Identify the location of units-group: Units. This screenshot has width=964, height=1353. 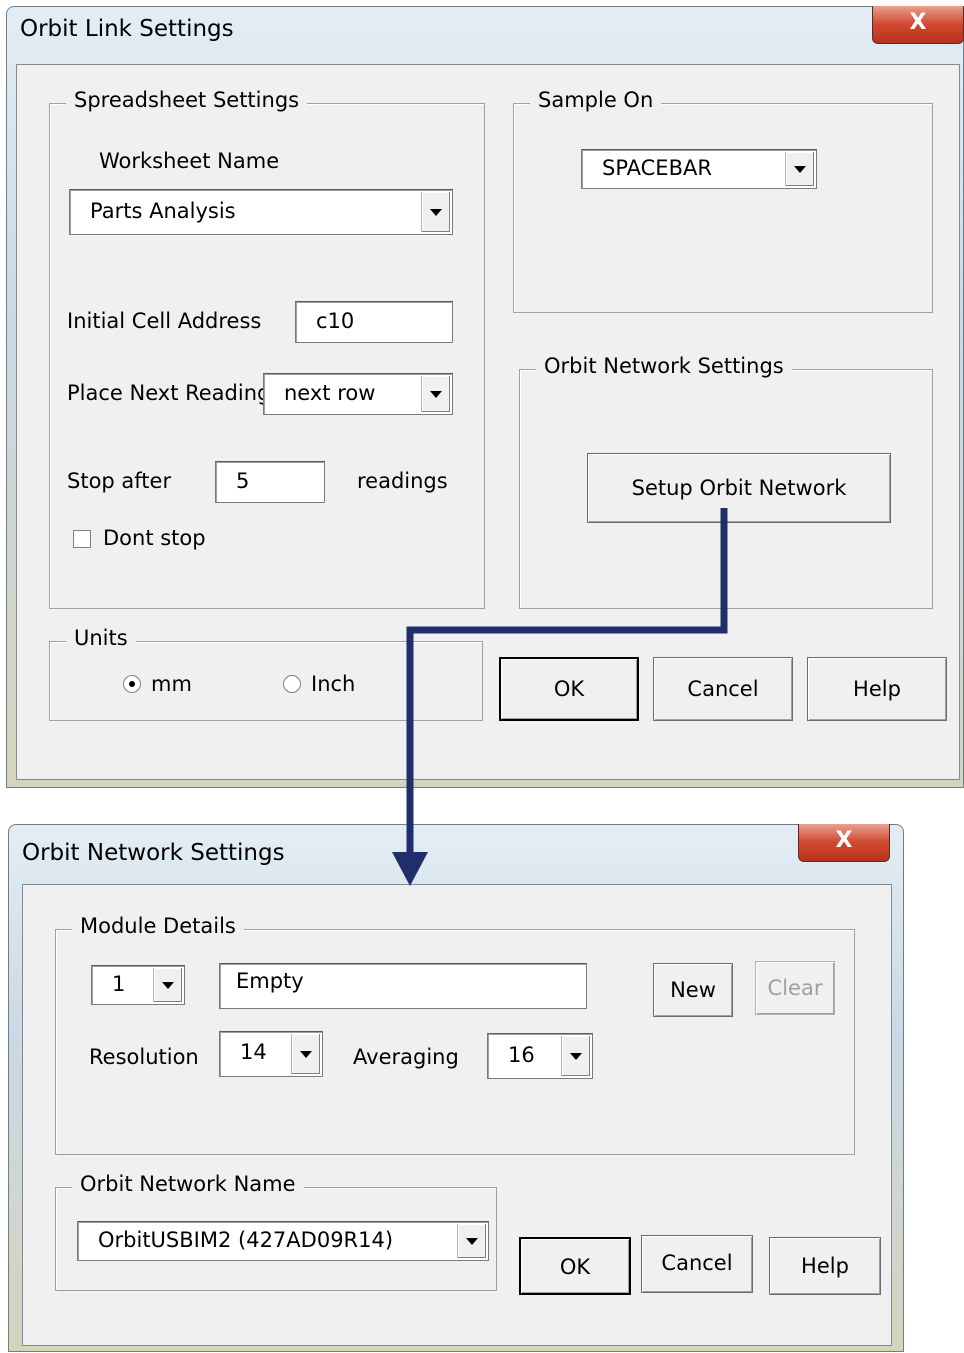
(266, 673).